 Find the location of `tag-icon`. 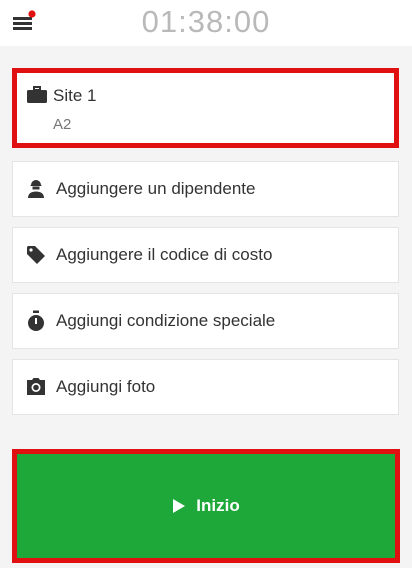

tag-icon is located at coordinates (36, 255).